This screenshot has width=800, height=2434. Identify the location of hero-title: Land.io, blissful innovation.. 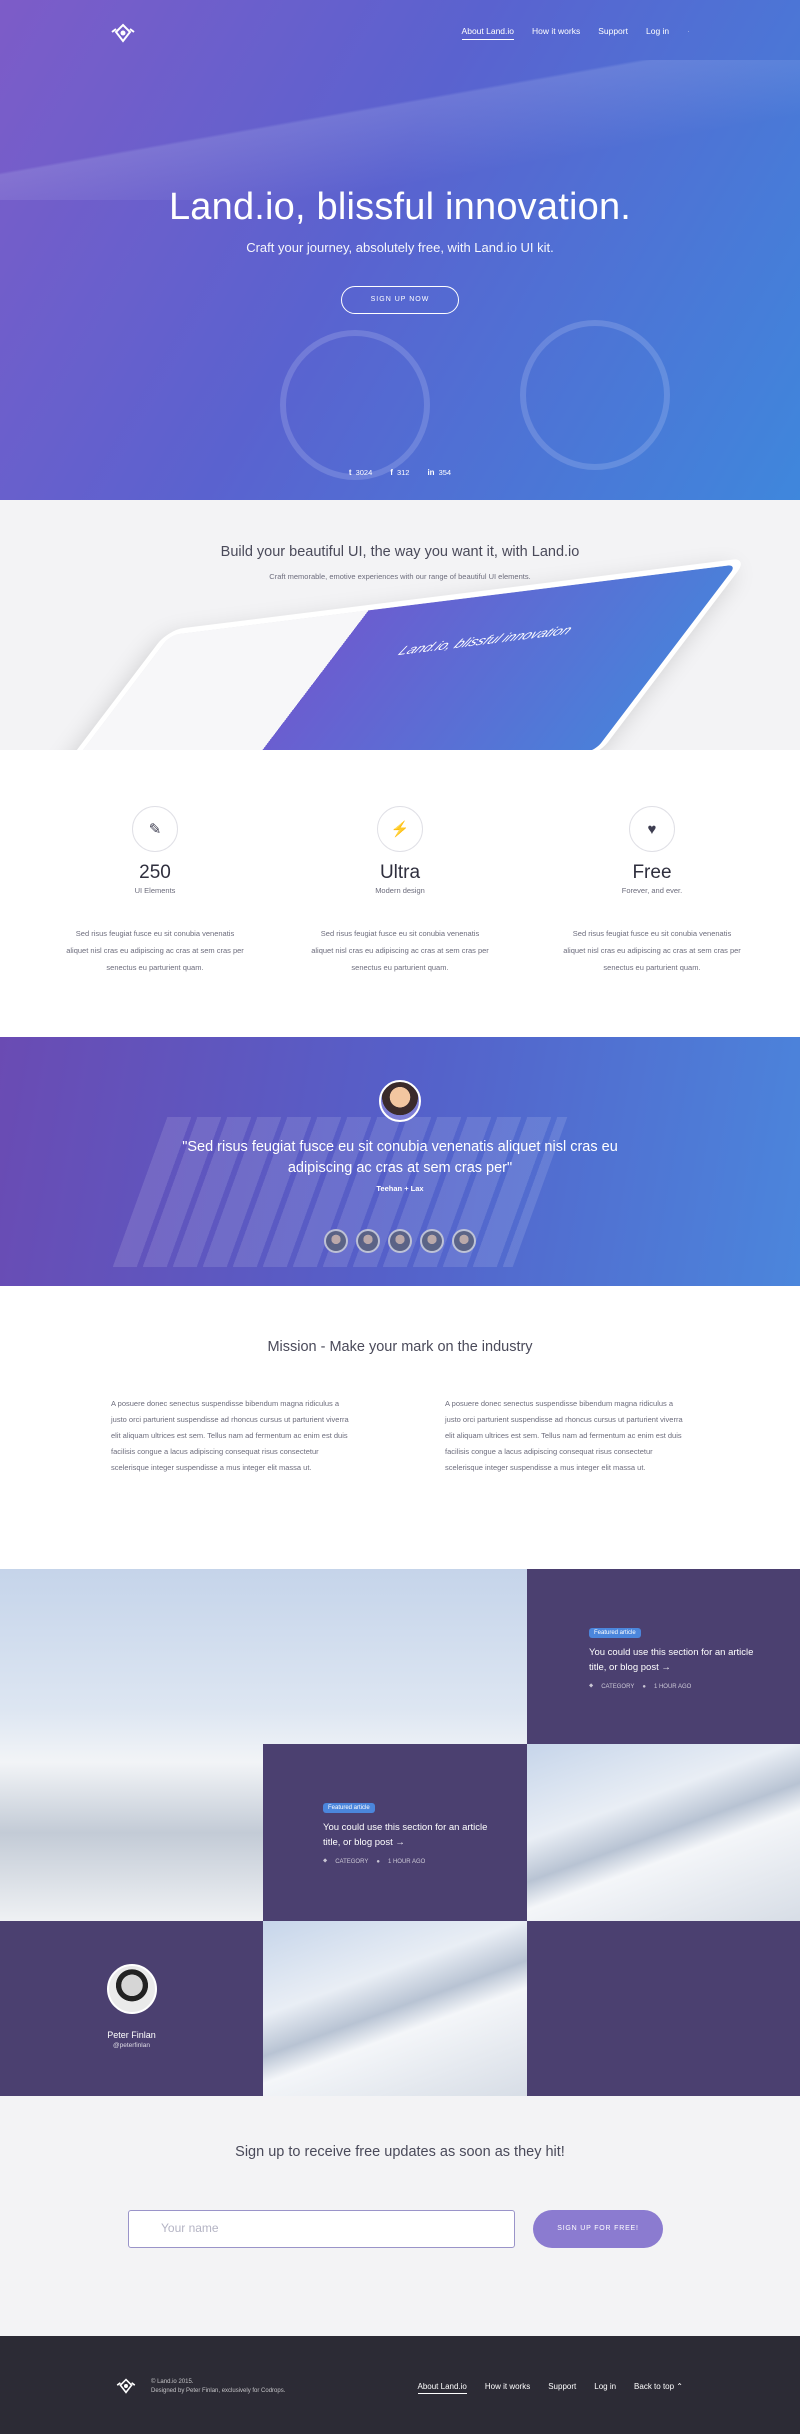
(400, 207).